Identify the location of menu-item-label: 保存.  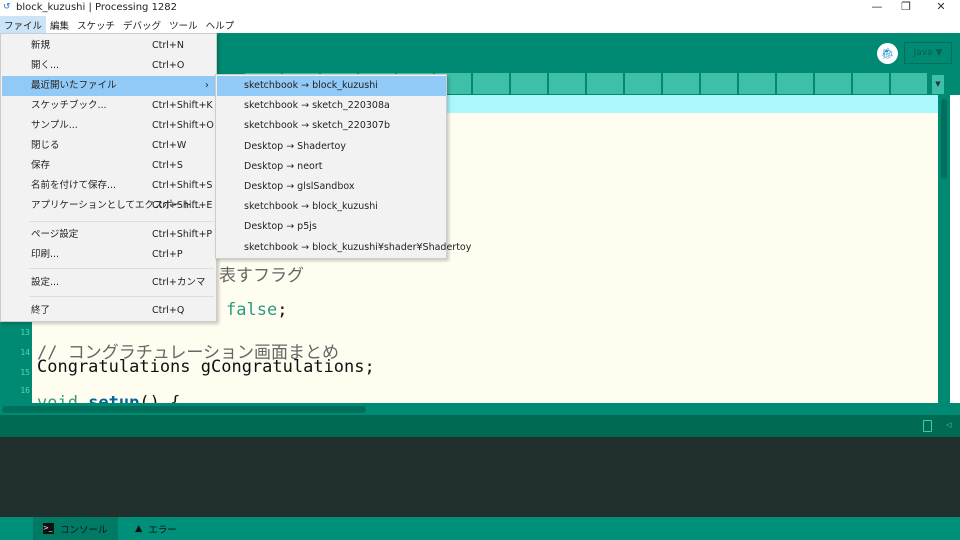
(41, 165).